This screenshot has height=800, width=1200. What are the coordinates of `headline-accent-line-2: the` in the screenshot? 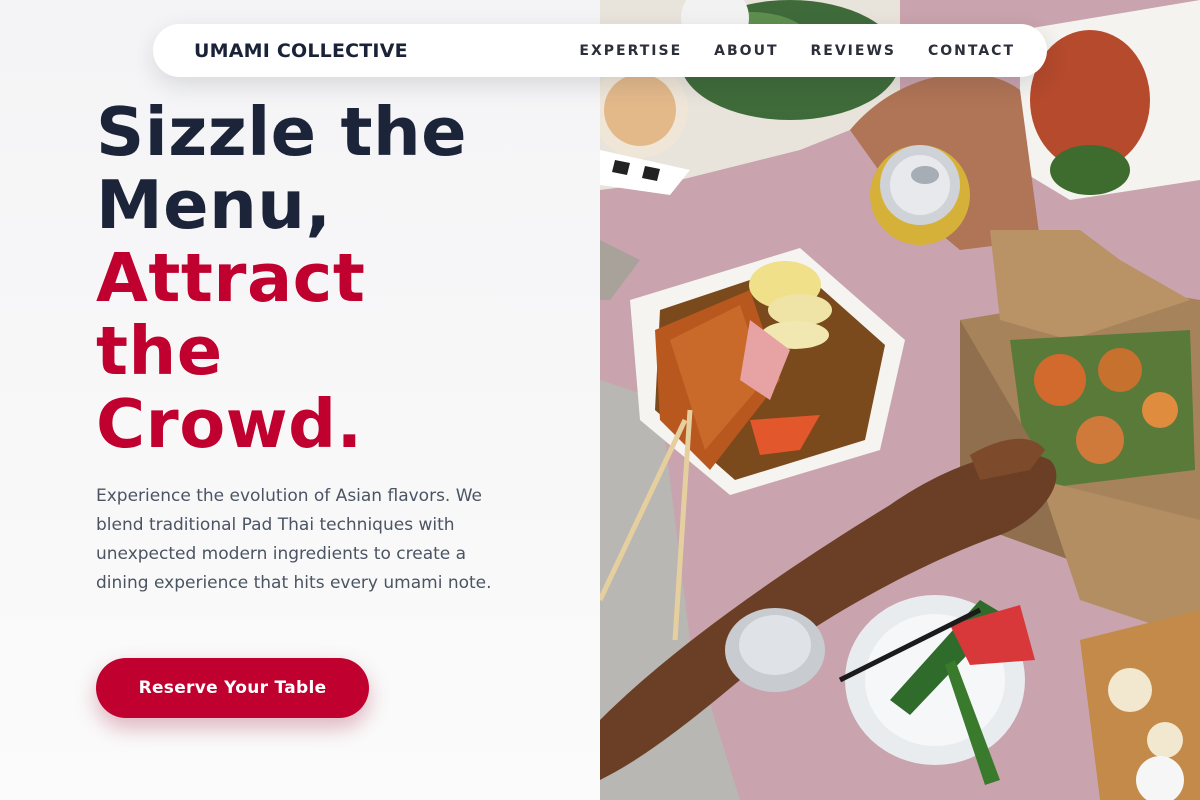 It's located at (159, 351).